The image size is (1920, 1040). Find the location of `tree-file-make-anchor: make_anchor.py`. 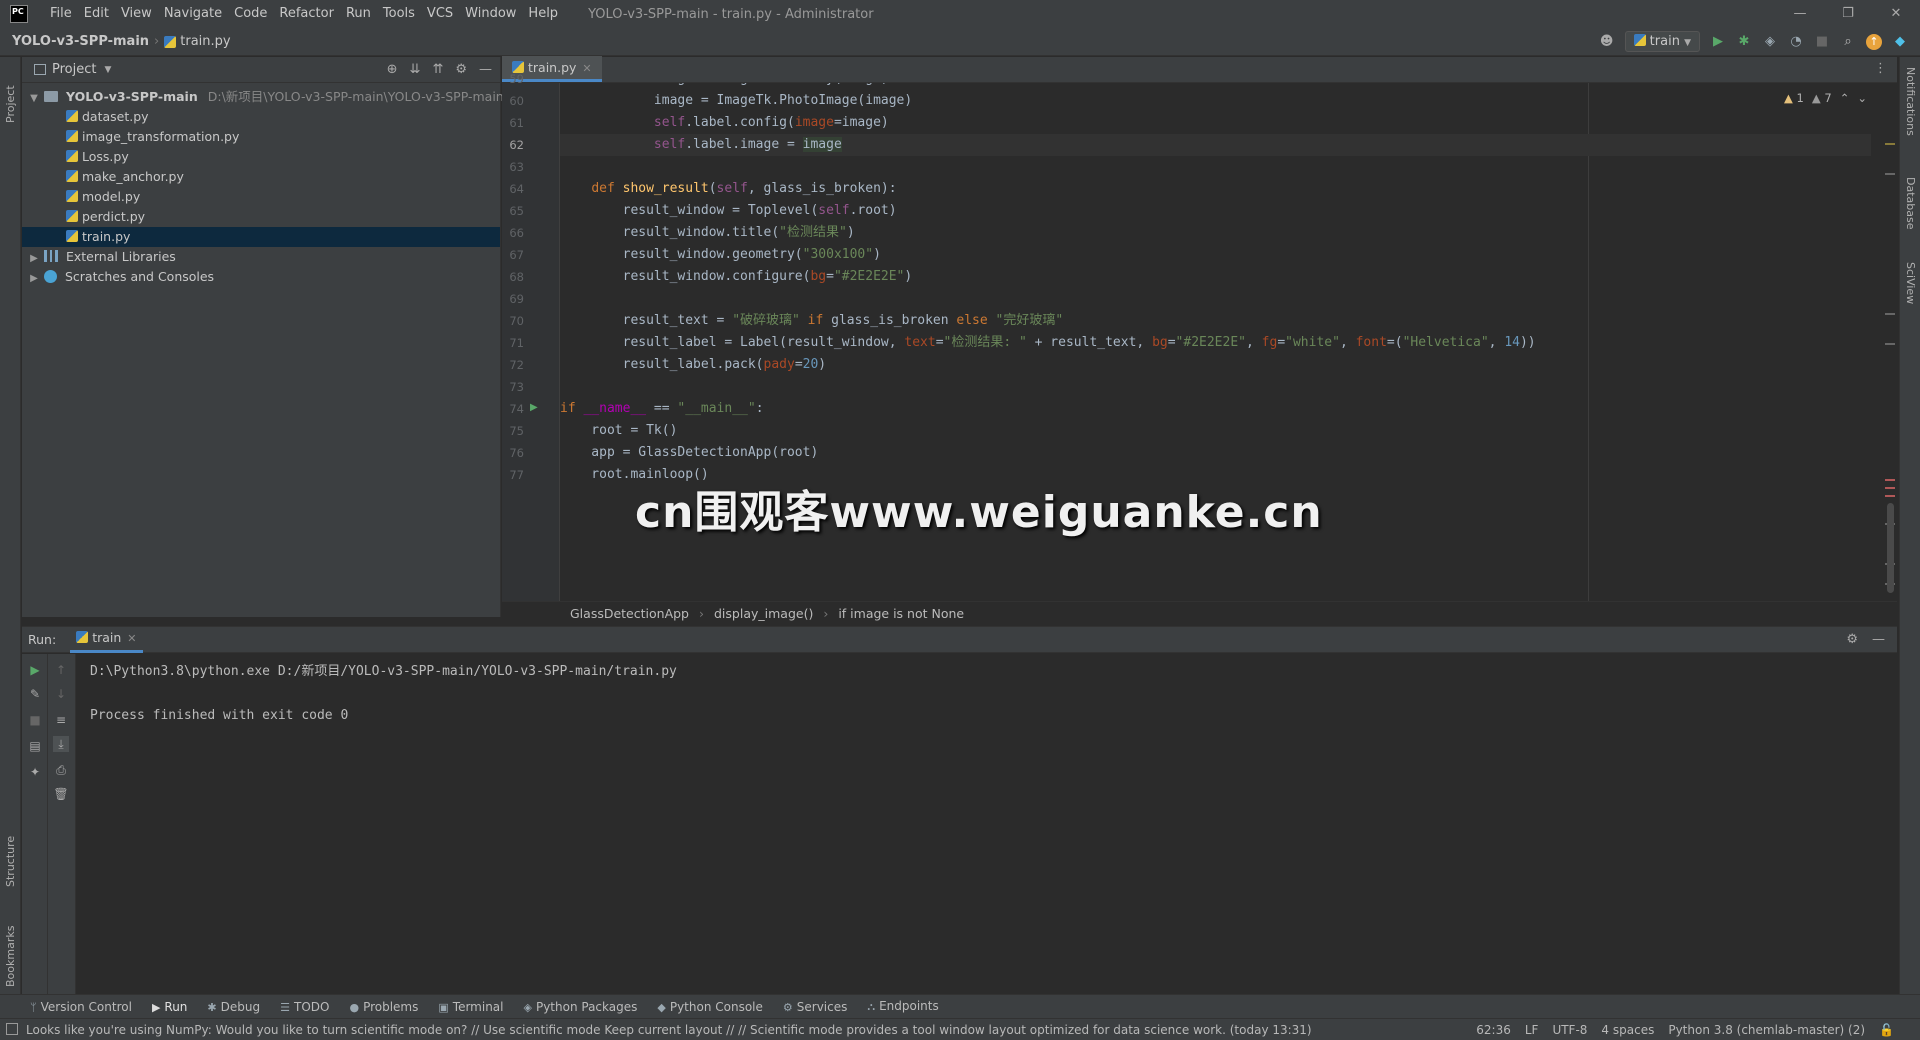

tree-file-make-anchor: make_anchor.py is located at coordinates (261, 177).